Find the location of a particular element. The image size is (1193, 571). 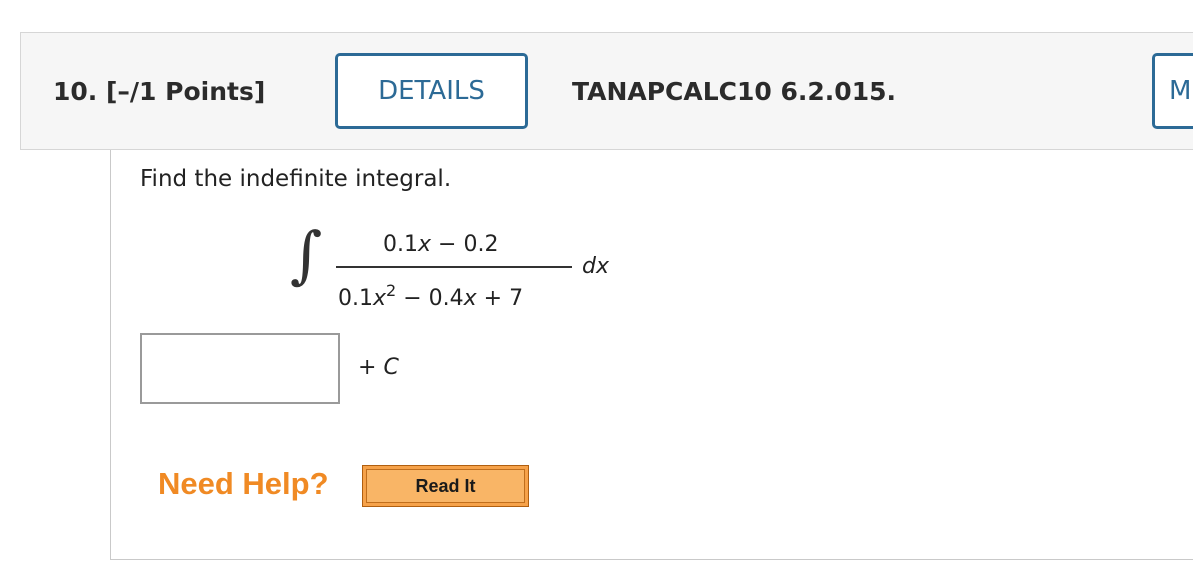

numerator-rest: − 0.2 is located at coordinates (465, 244).